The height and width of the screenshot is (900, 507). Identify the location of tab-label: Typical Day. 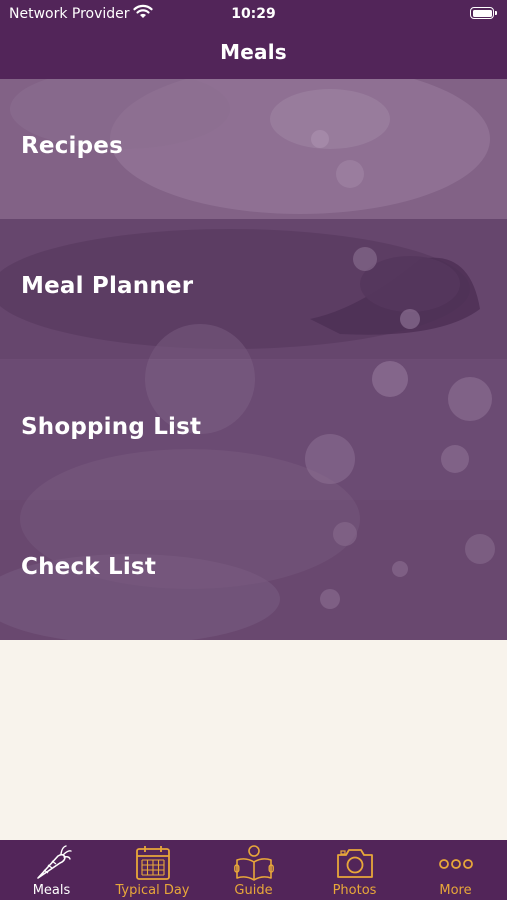
(152, 890).